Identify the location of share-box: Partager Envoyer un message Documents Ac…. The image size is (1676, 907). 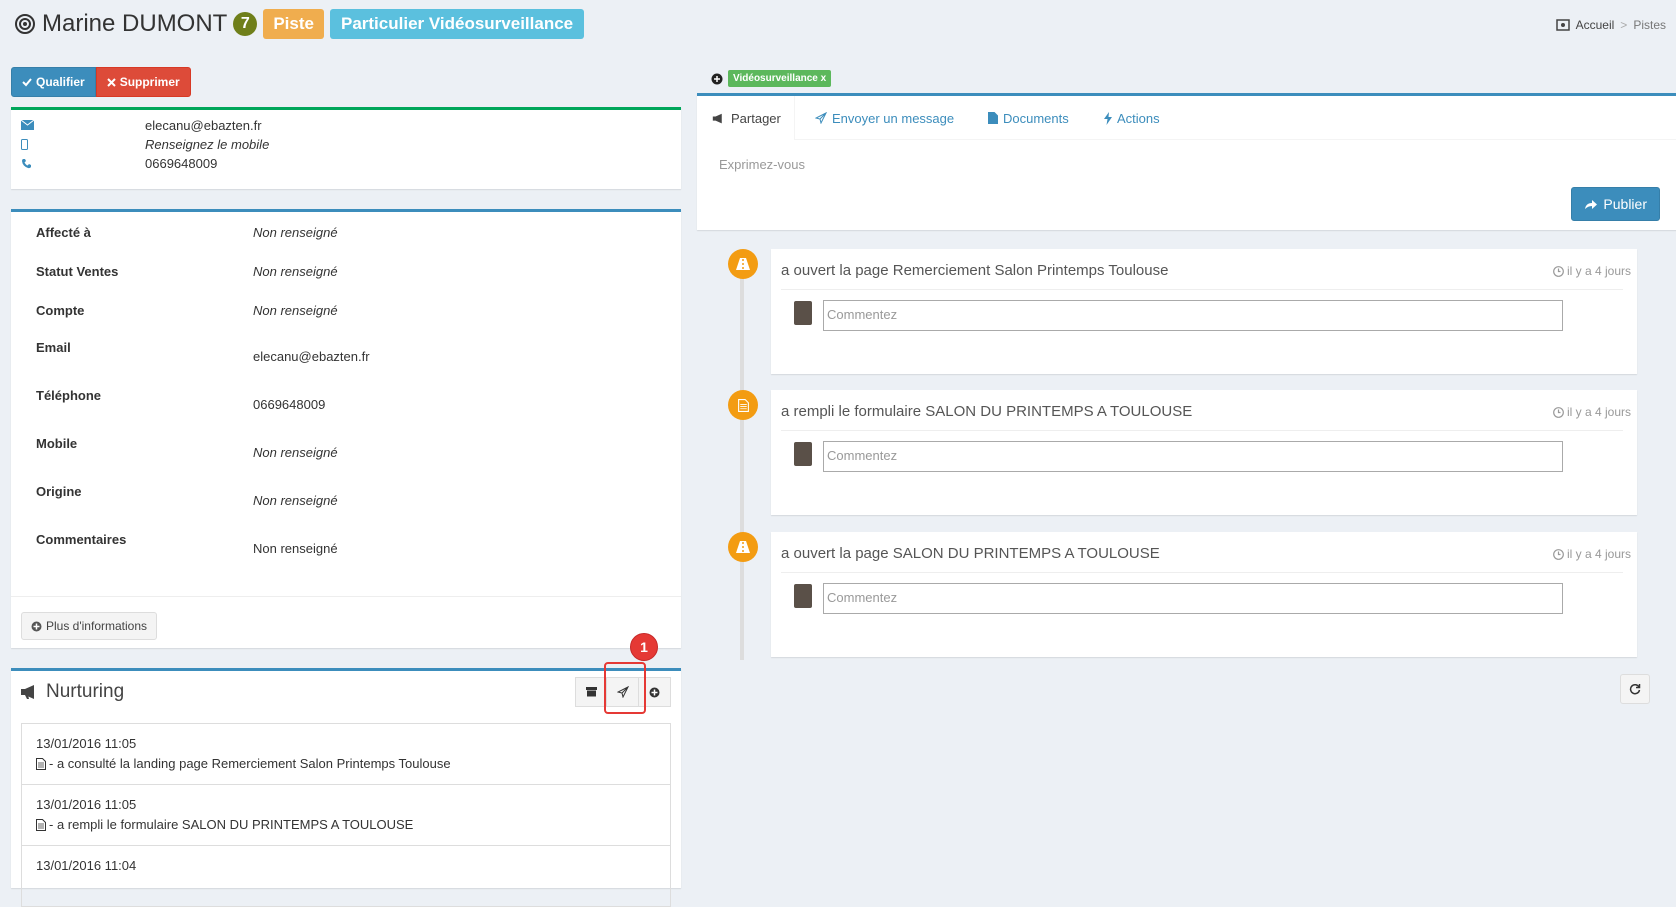
(1186, 161).